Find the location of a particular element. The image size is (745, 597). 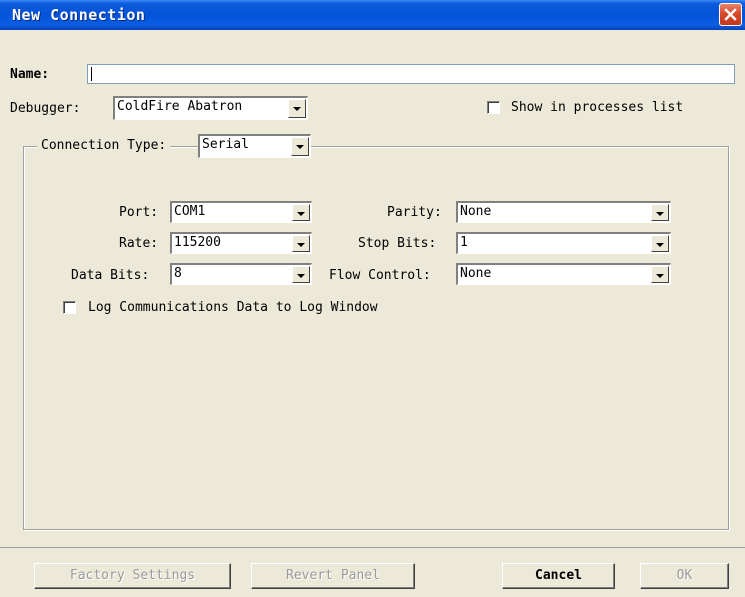

connection-type-legend: Connection Type: is located at coordinates (104, 146).